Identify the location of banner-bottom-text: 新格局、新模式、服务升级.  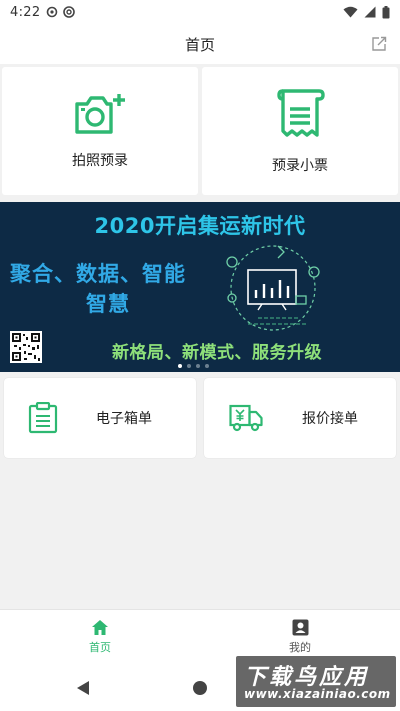
(217, 353).